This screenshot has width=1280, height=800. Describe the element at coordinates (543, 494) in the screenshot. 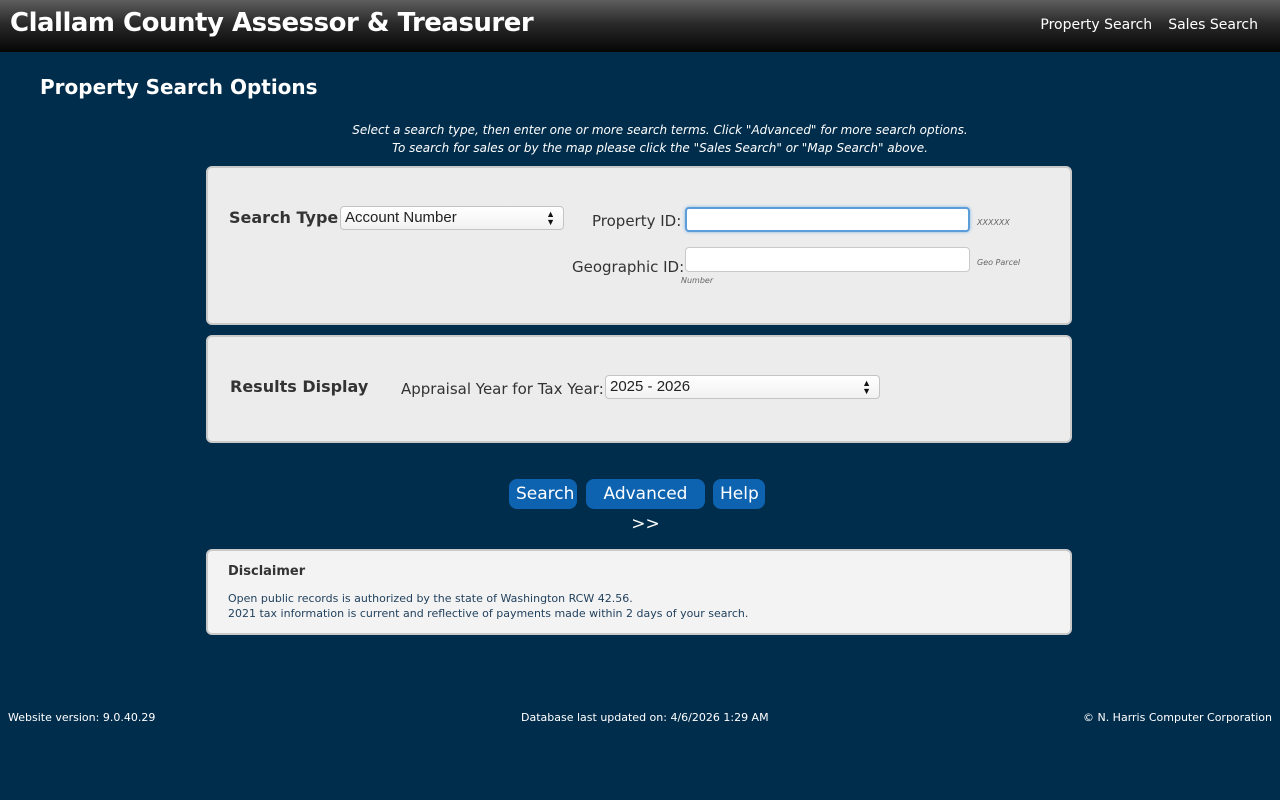

I see `search-button: Search` at that location.